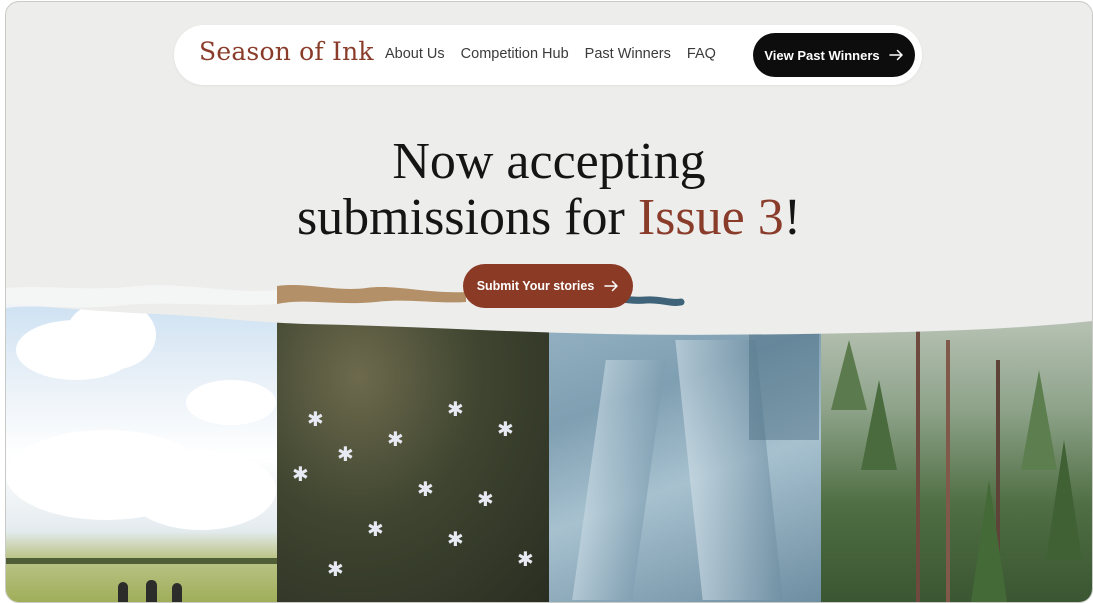 Image resolution: width=1093 pixels, height=603 pixels. I want to click on winter-snow-trees-photo, so click(685, 441).